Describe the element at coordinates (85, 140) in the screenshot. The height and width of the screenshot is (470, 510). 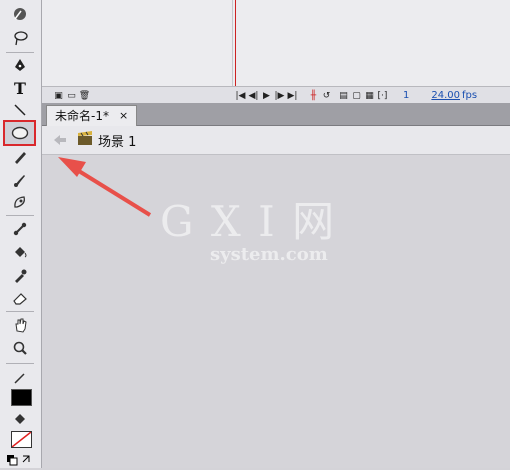
I see `scene-icon` at that location.